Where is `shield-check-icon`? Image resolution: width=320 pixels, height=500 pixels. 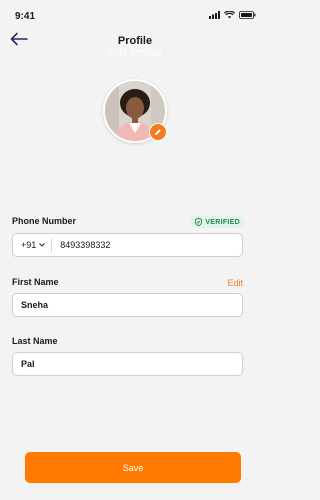
shield-check-icon is located at coordinates (199, 222).